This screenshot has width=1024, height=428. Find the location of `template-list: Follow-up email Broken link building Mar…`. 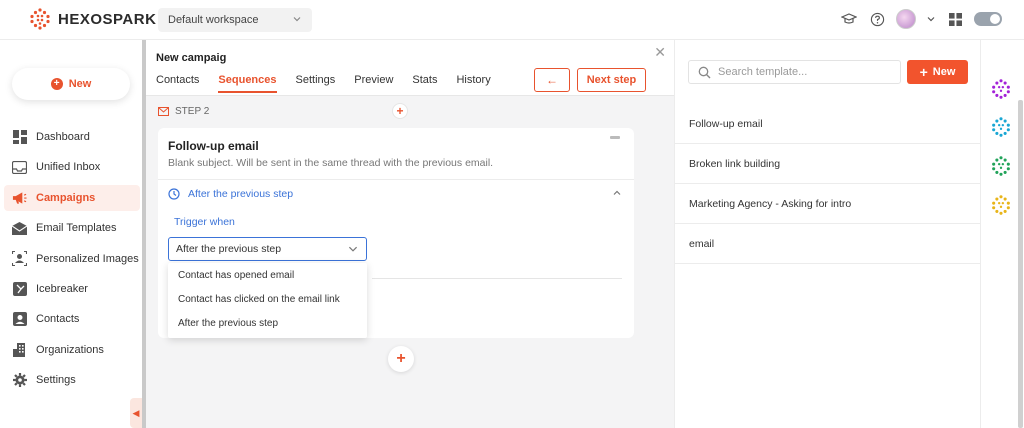

template-list: Follow-up email Broken link building Mar… is located at coordinates (828, 184).